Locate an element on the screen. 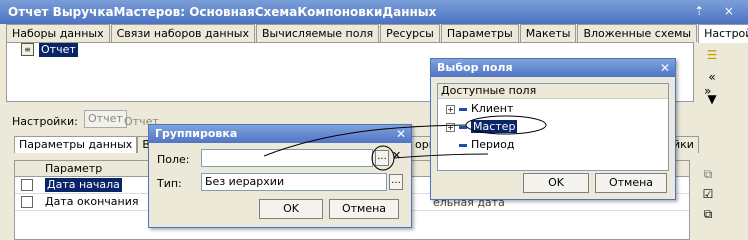 The image size is (748, 240). annotation-curve is located at coordinates (365, 140).